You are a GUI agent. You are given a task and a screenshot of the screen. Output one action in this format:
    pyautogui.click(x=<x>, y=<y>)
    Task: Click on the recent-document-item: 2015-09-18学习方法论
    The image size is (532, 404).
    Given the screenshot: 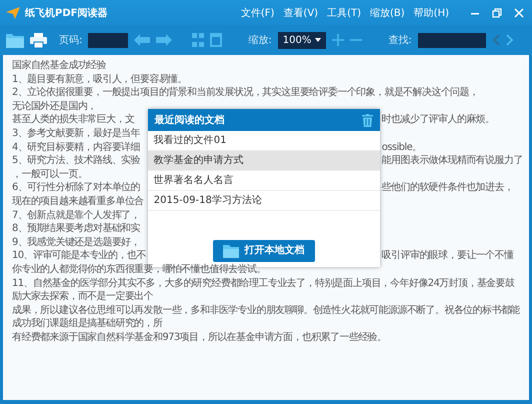 What is the action you would take?
    pyautogui.click(x=264, y=201)
    